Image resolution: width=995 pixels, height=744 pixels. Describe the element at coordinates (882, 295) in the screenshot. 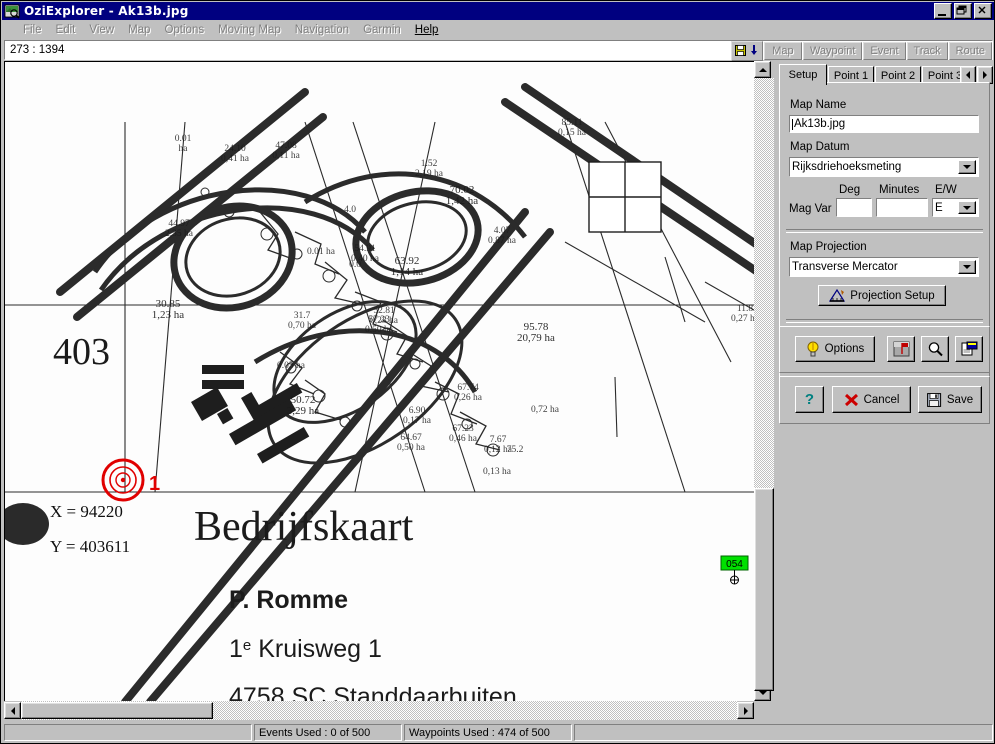

I see `projection-setup-button: Projection Setup` at that location.